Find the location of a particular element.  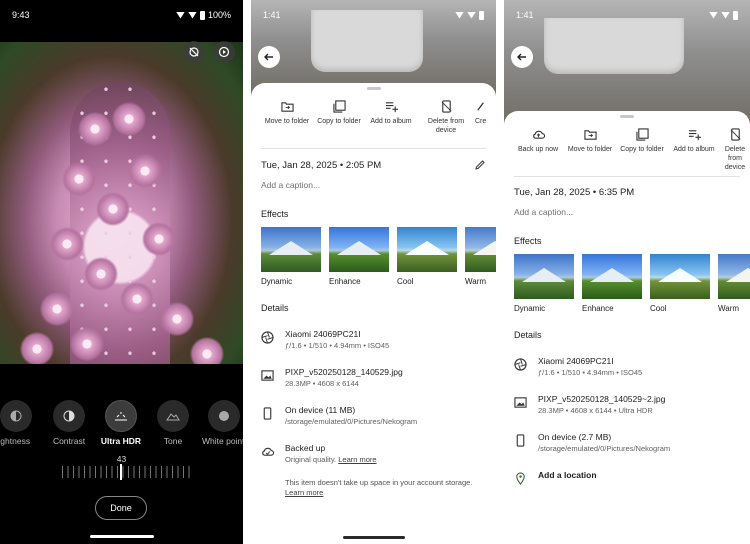

create-button: Cre is located at coordinates (485, 123).